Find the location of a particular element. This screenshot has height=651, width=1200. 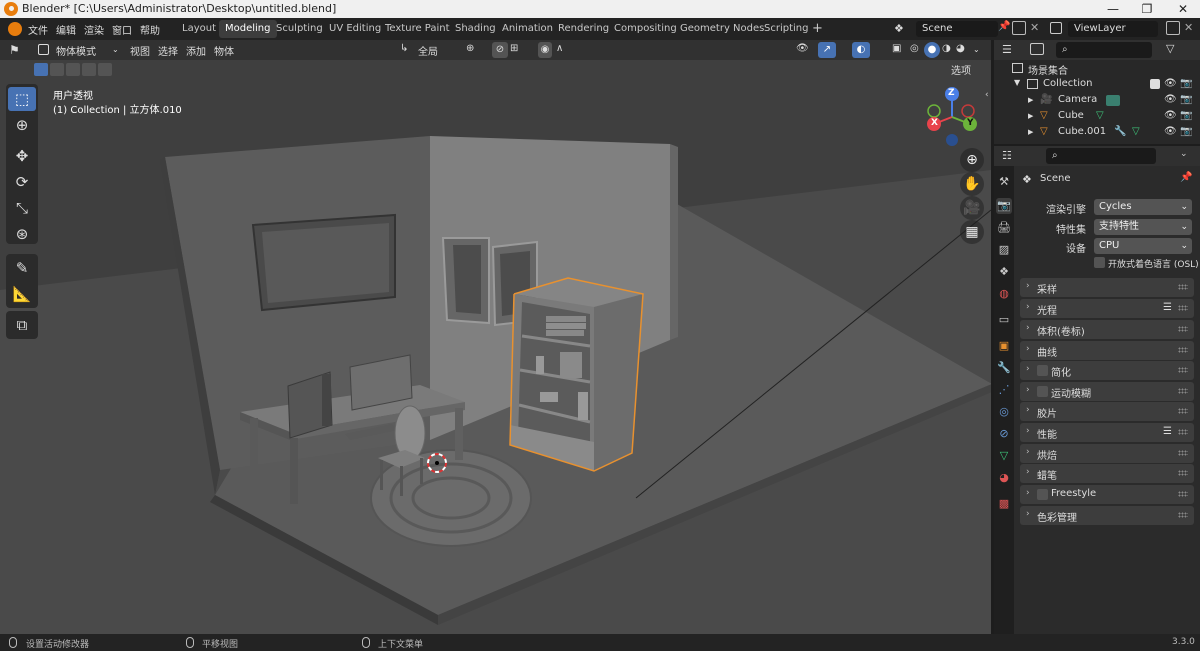

panel-sampling: › 采样 is located at coordinates (1107, 287).